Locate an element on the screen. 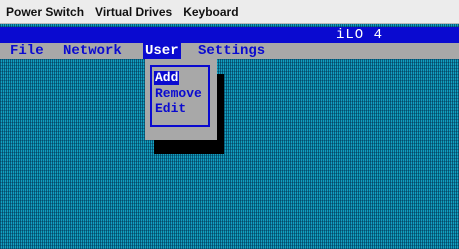 This screenshot has width=459, height=249. user-dropdown-menu: Add Remove Edit is located at coordinates (181, 99).